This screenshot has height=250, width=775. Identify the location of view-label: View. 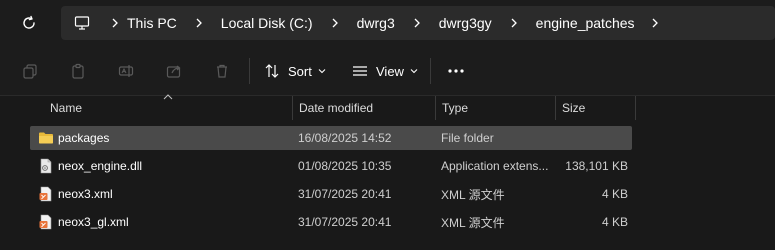
(390, 71).